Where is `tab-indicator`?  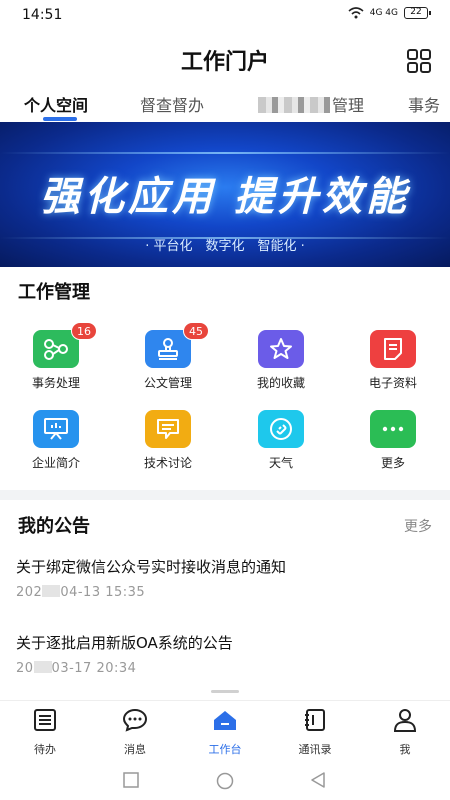 tab-indicator is located at coordinates (60, 119).